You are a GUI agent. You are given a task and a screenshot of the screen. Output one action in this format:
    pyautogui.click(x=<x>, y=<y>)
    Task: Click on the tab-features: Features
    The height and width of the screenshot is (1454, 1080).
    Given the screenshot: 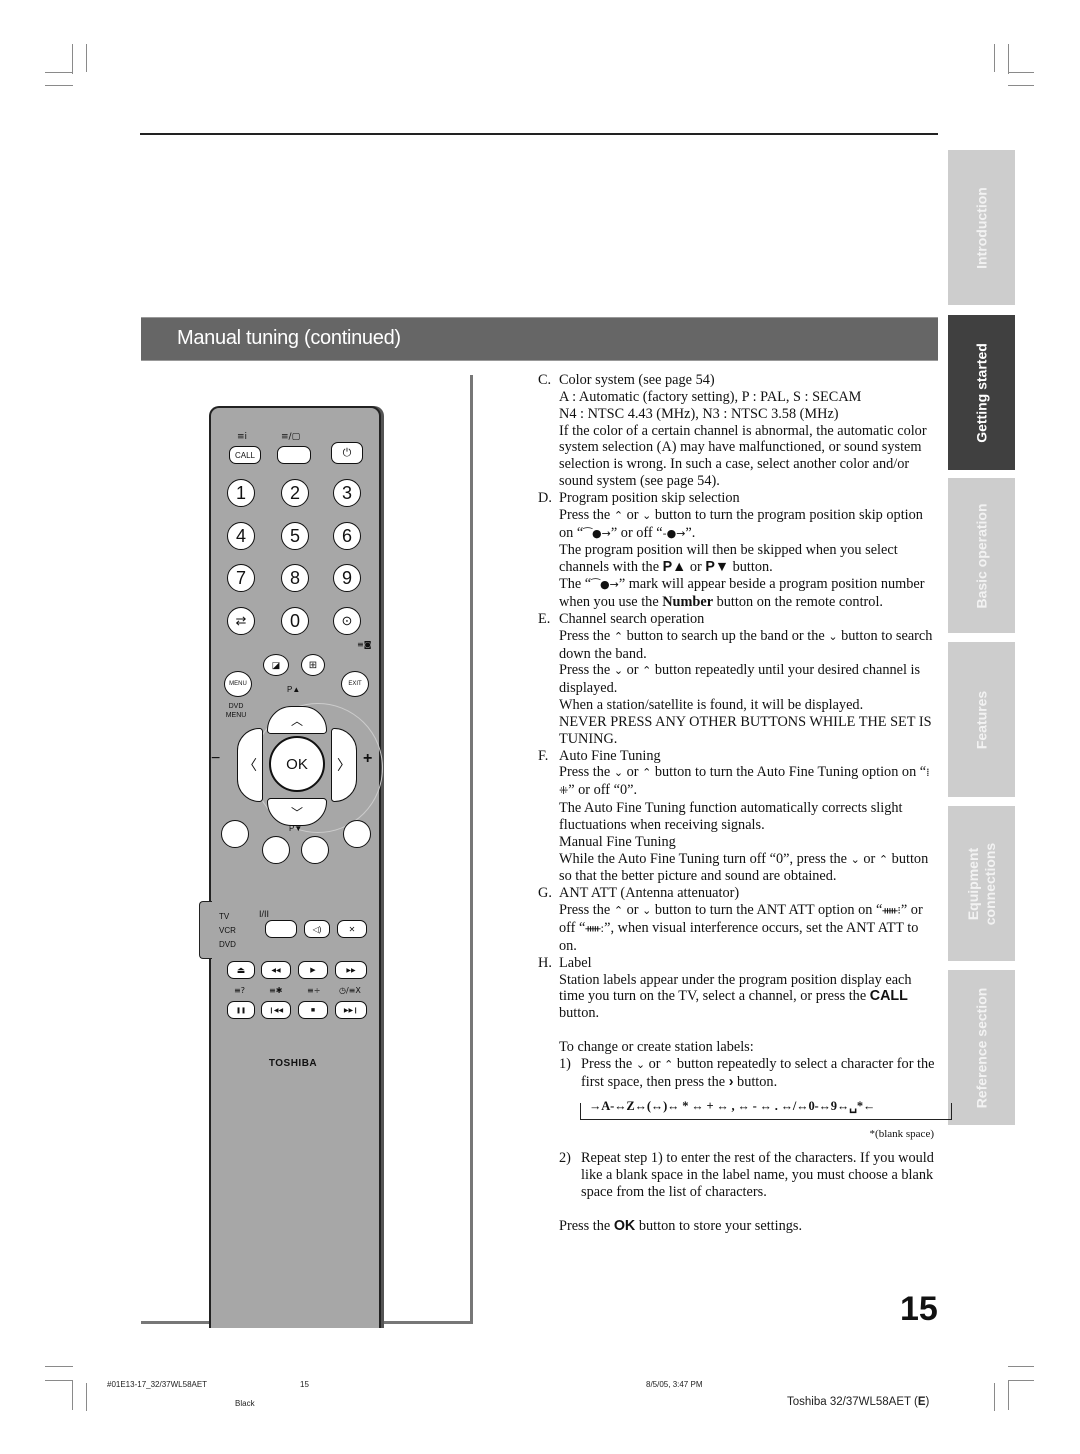 What is the action you would take?
    pyautogui.click(x=981, y=719)
    